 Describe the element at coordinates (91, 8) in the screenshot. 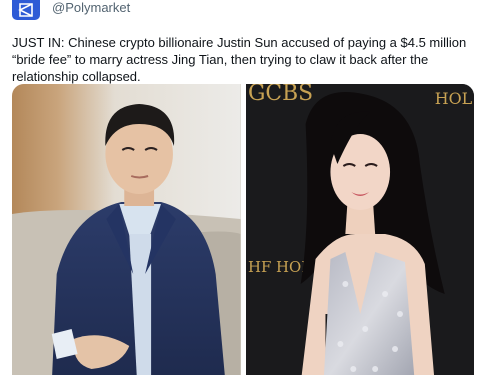

I see `account-handle: @Polymarket` at that location.